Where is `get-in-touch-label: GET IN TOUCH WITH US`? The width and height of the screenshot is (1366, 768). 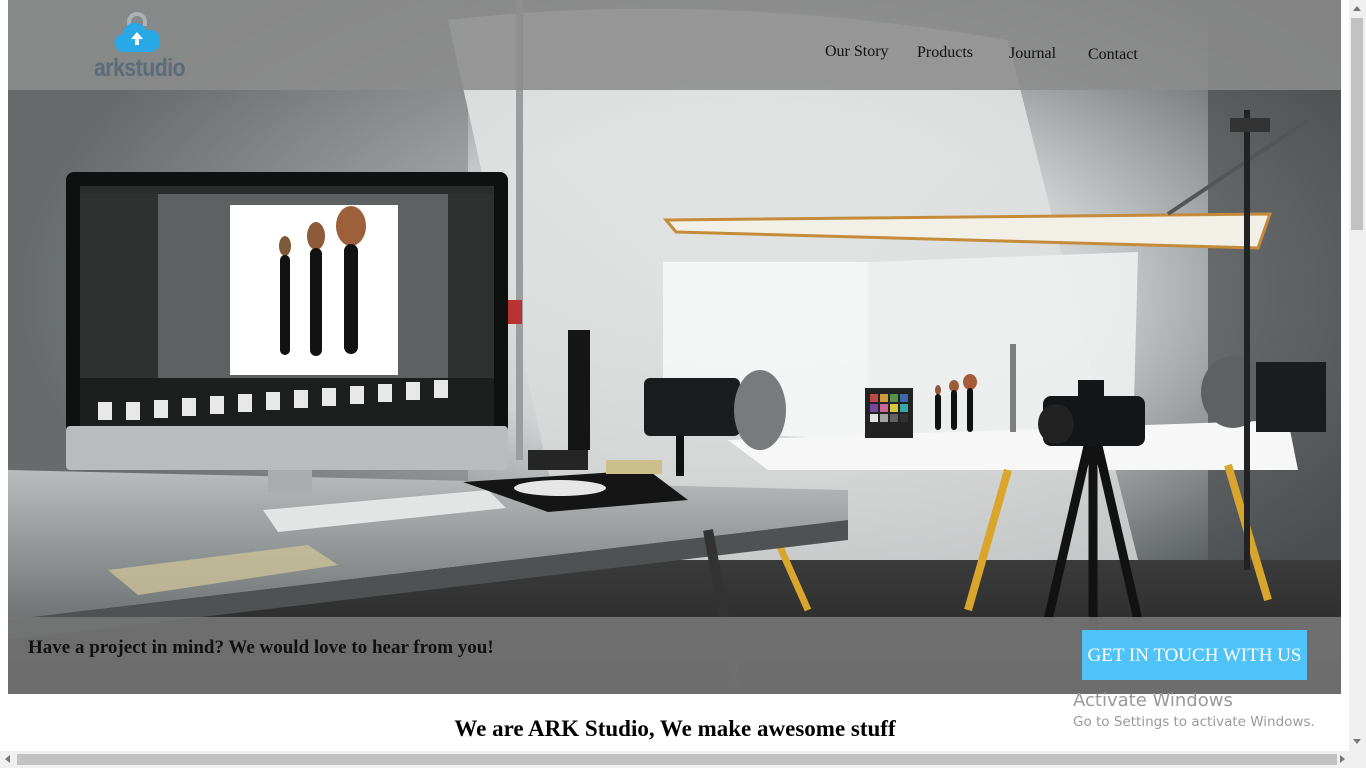 get-in-touch-label: GET IN TOUCH WITH US is located at coordinates (1194, 655).